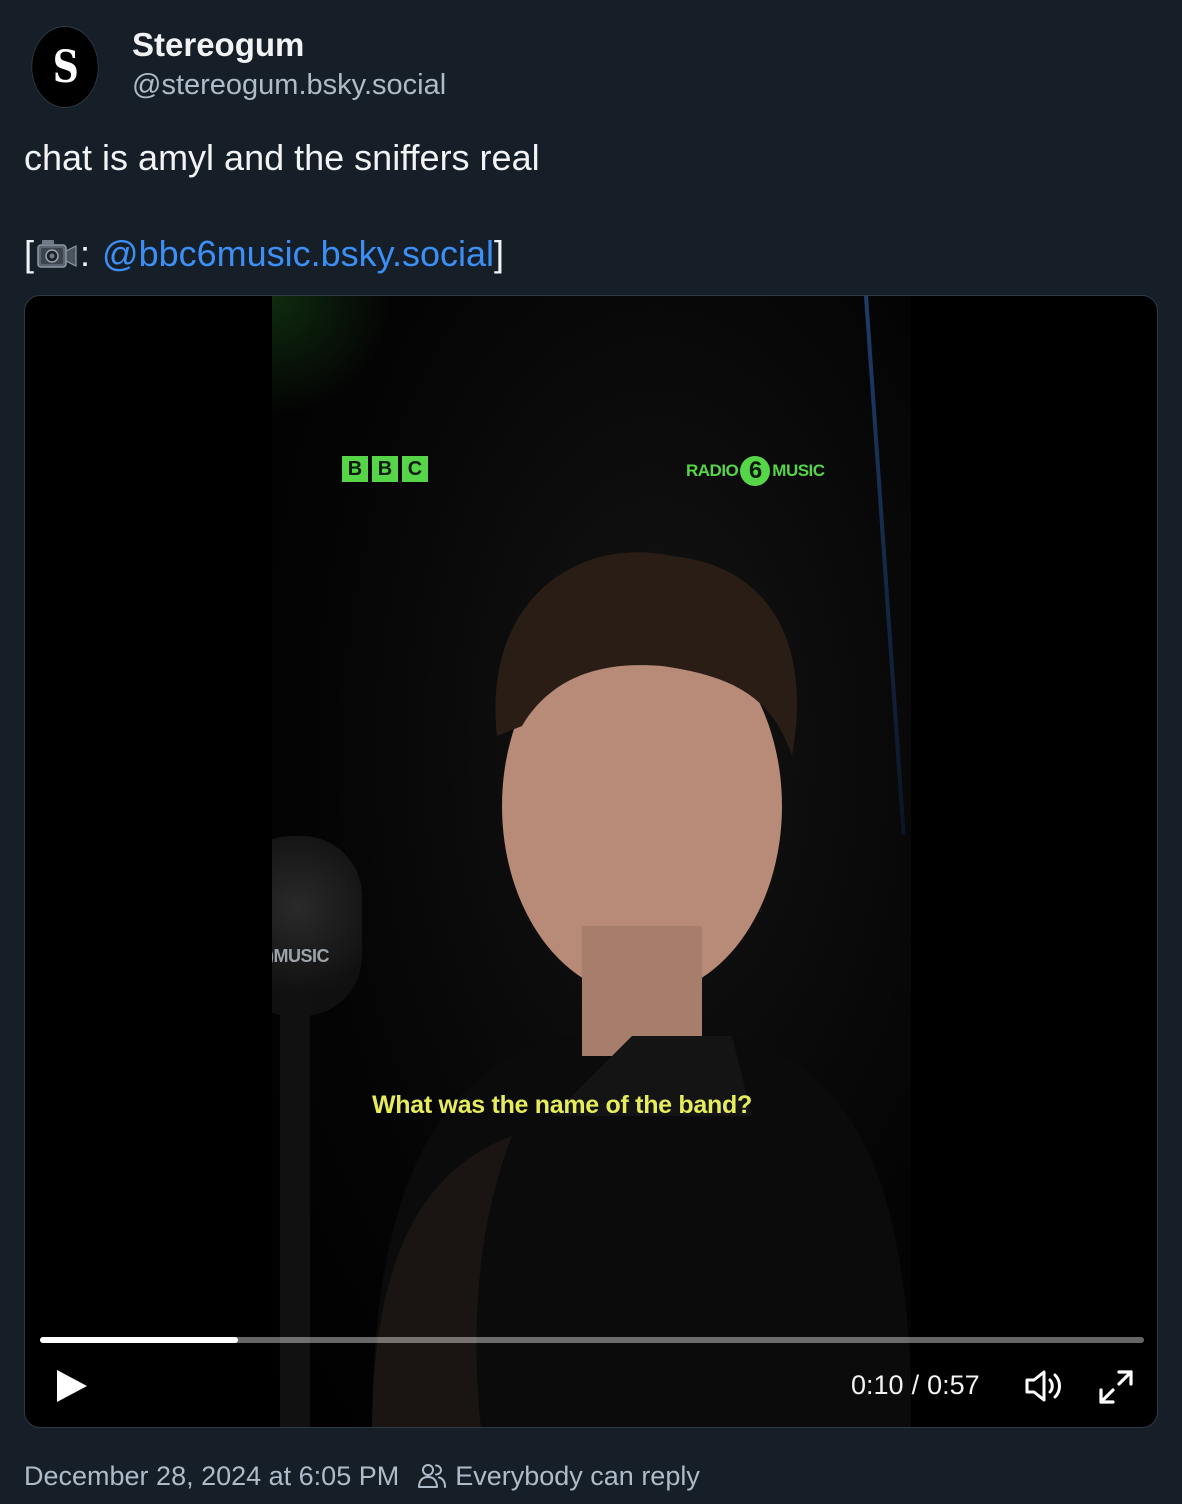 This screenshot has width=1182, height=1504. I want to click on post-credit: [ : @bbc6music.bsky.social ], so click(264, 254).